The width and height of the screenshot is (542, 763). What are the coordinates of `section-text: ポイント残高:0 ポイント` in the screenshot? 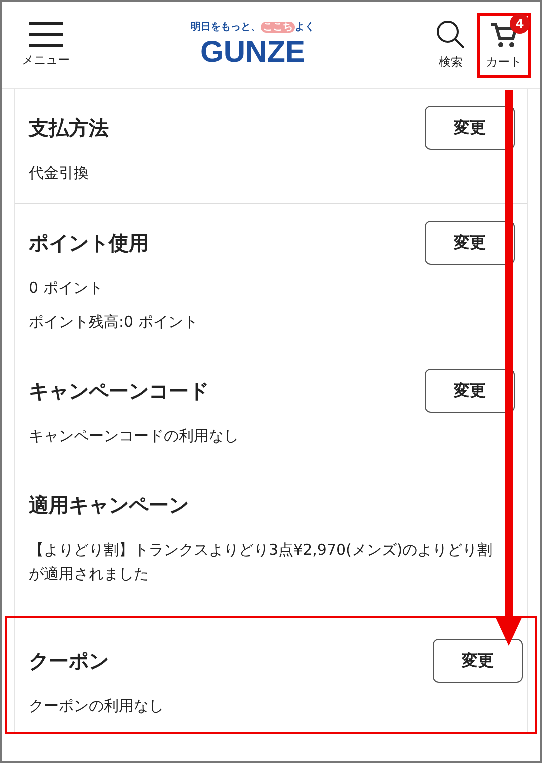 It's located at (114, 322).